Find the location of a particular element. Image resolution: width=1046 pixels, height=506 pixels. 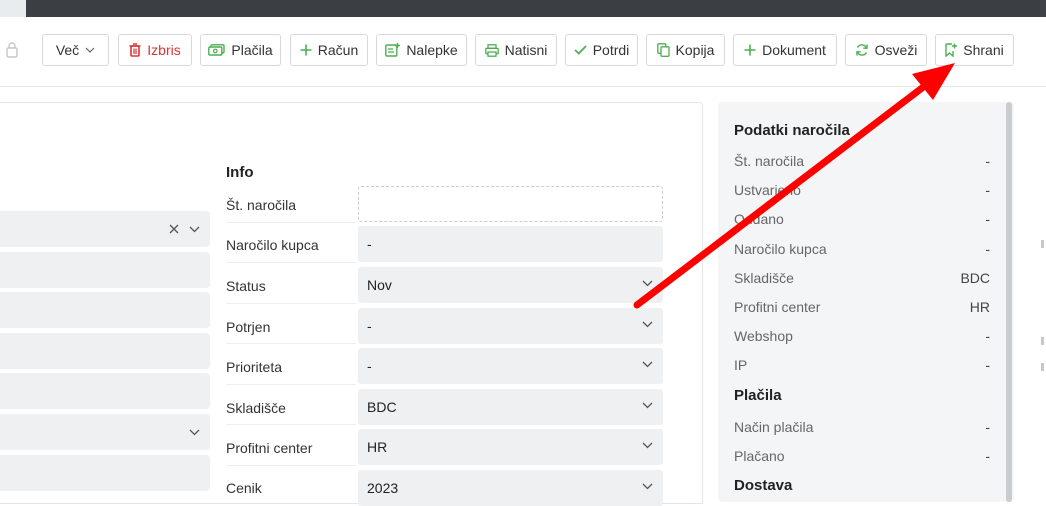

save-button: Shrani is located at coordinates (974, 50).